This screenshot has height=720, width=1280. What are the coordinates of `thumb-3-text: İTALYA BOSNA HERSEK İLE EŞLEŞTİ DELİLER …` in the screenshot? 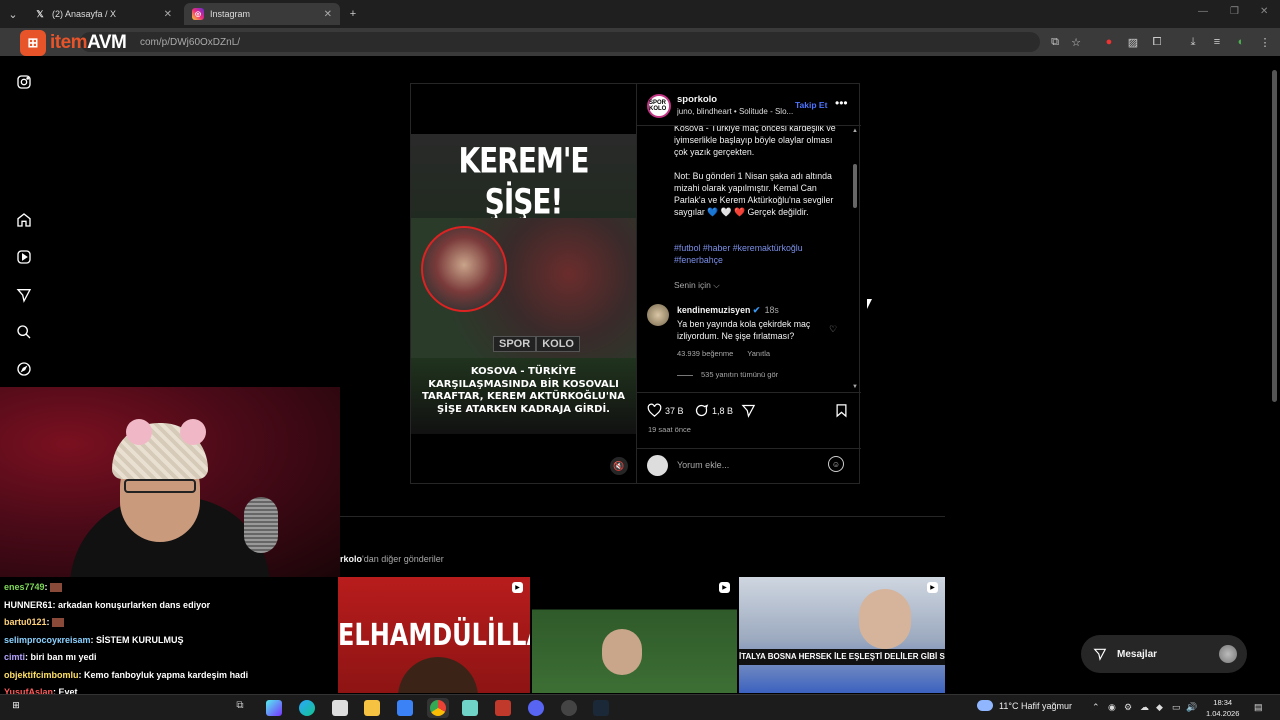 It's located at (842, 657).